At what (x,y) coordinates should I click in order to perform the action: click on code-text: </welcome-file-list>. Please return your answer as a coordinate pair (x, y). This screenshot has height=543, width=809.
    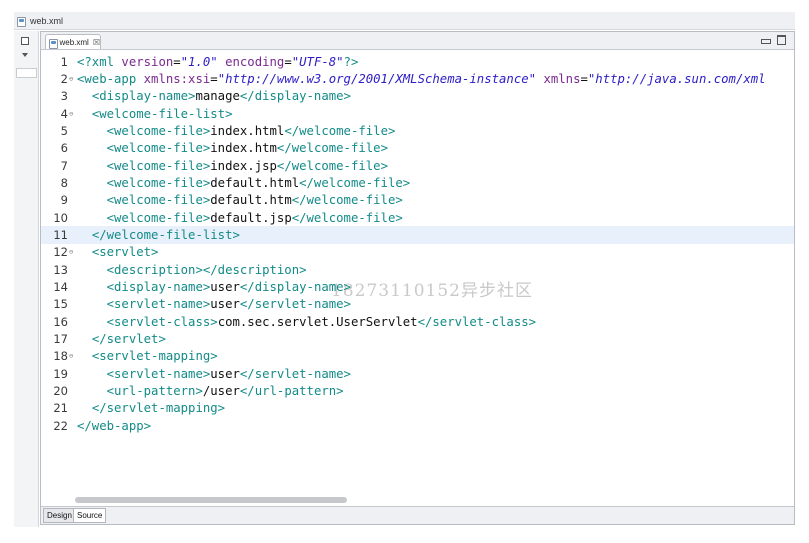
    Looking at the image, I should click on (158, 235).